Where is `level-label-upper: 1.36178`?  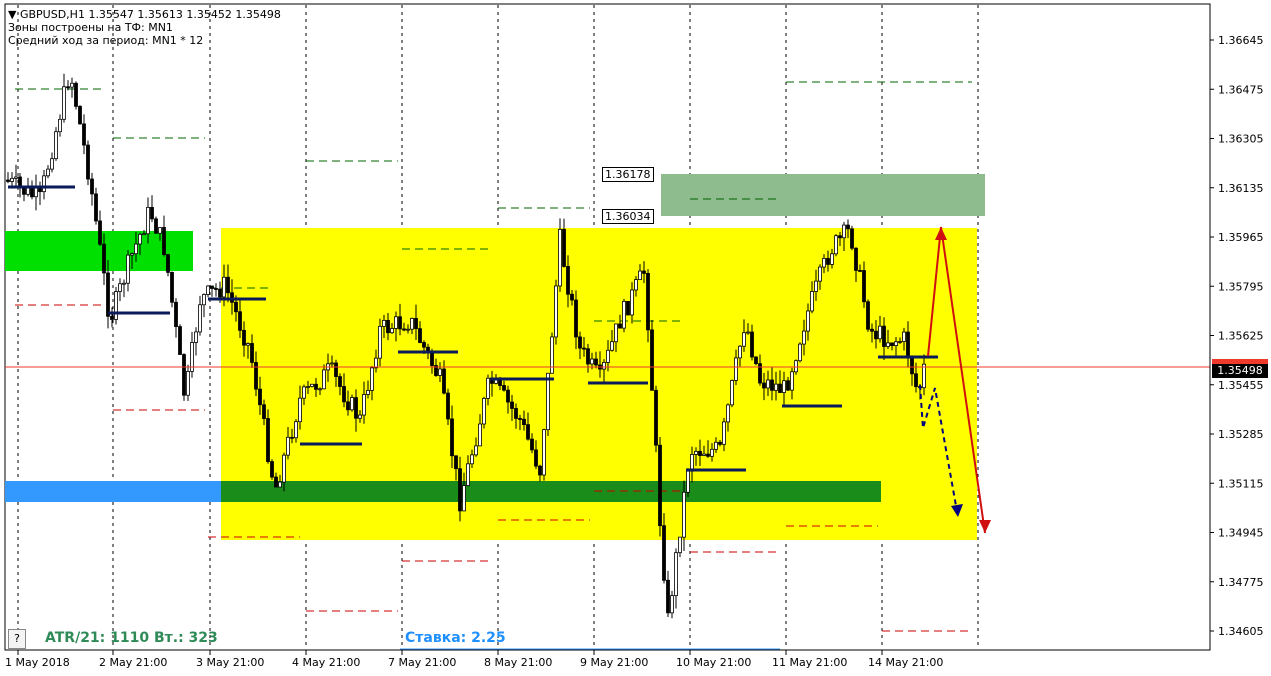
level-label-upper: 1.36178 is located at coordinates (628, 174).